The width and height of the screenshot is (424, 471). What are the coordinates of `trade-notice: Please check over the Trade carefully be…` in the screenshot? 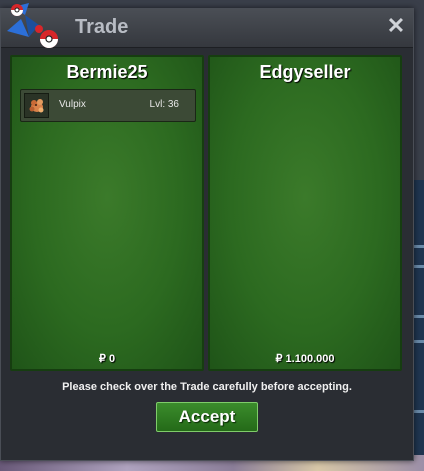 It's located at (207, 387).